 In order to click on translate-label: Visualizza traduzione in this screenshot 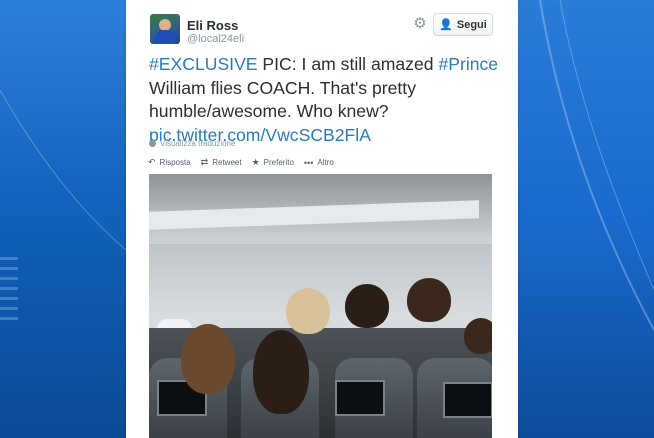, I will do `click(198, 143)`.